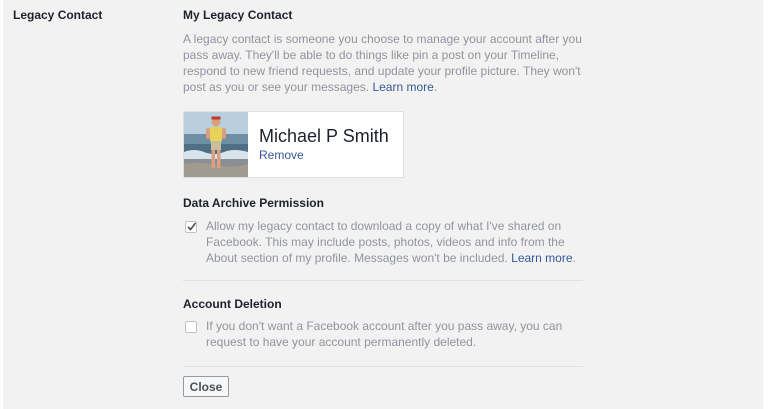 The image size is (769, 409). What do you see at coordinates (324, 136) in the screenshot?
I see `contact-name: Michael P Smith` at bounding box center [324, 136].